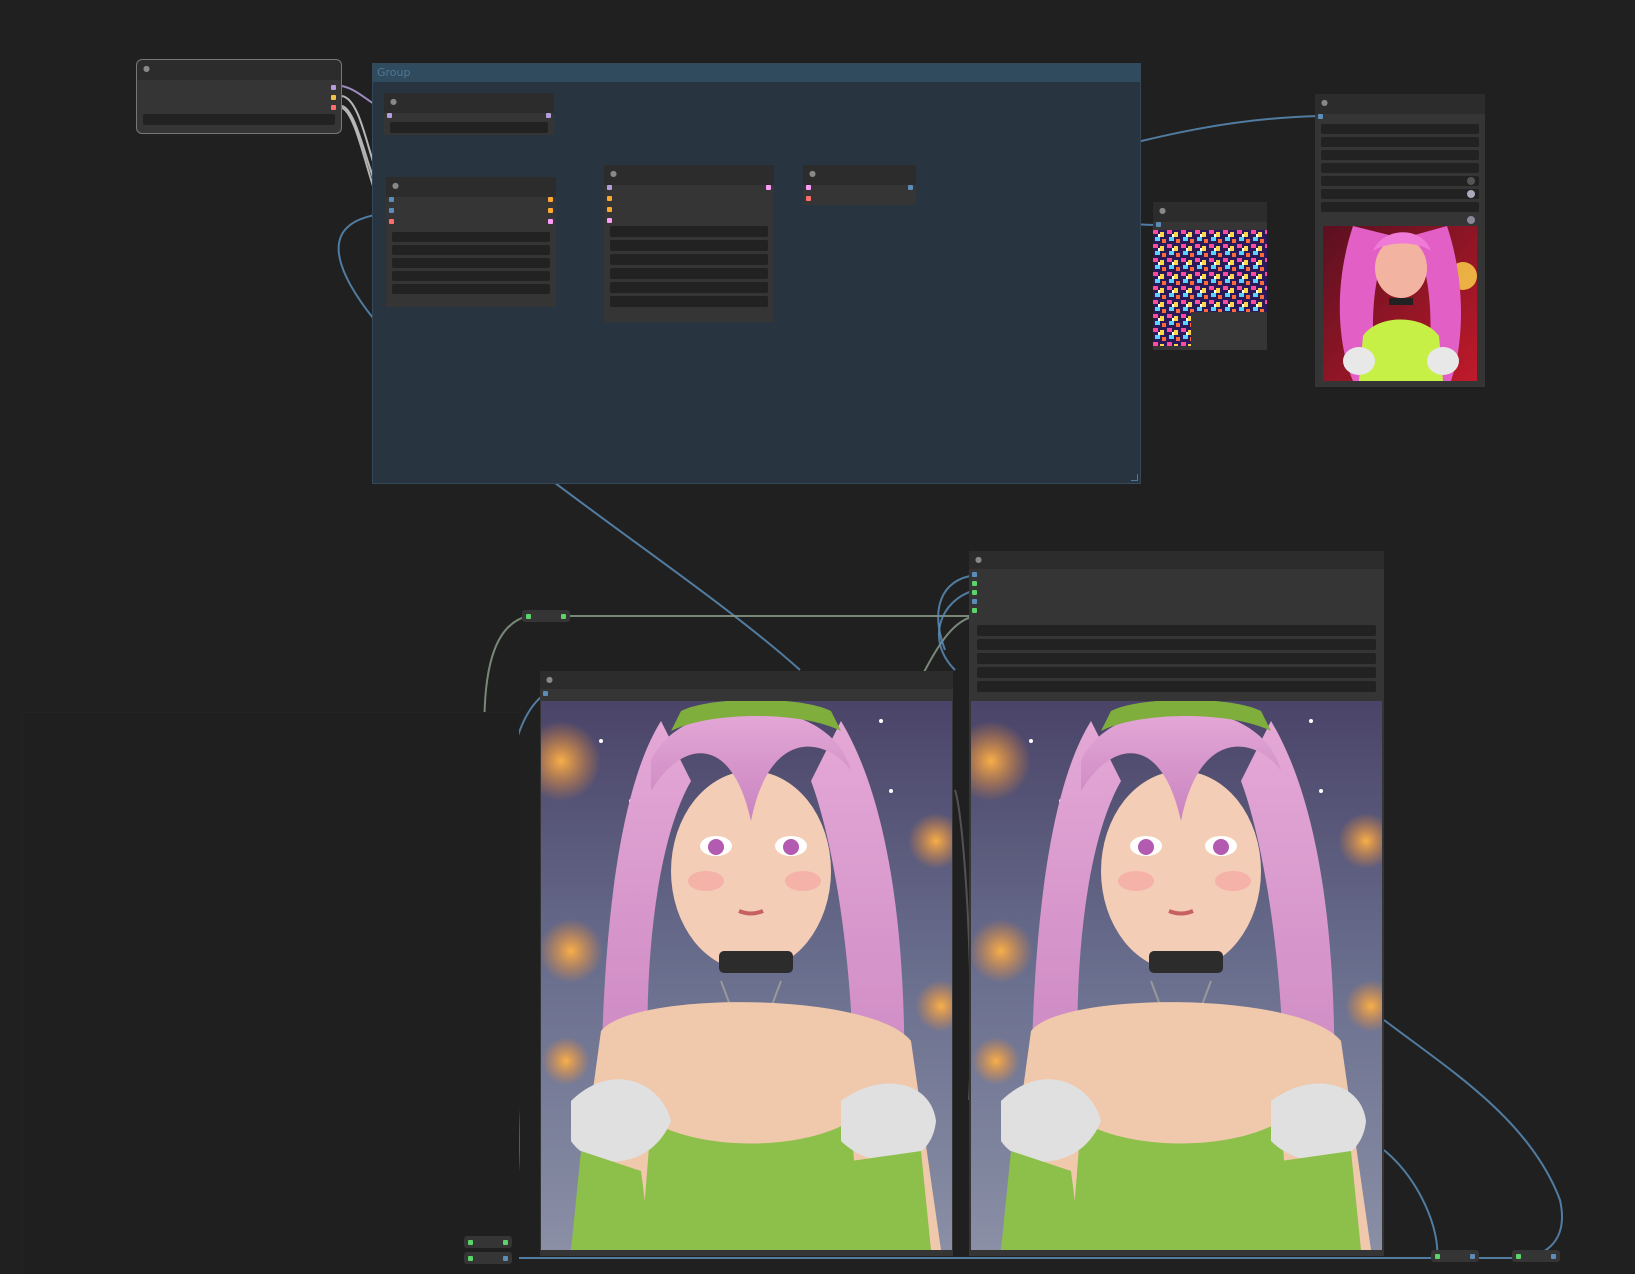  What do you see at coordinates (689, 287) in the screenshot?
I see `sampler-widget` at bounding box center [689, 287].